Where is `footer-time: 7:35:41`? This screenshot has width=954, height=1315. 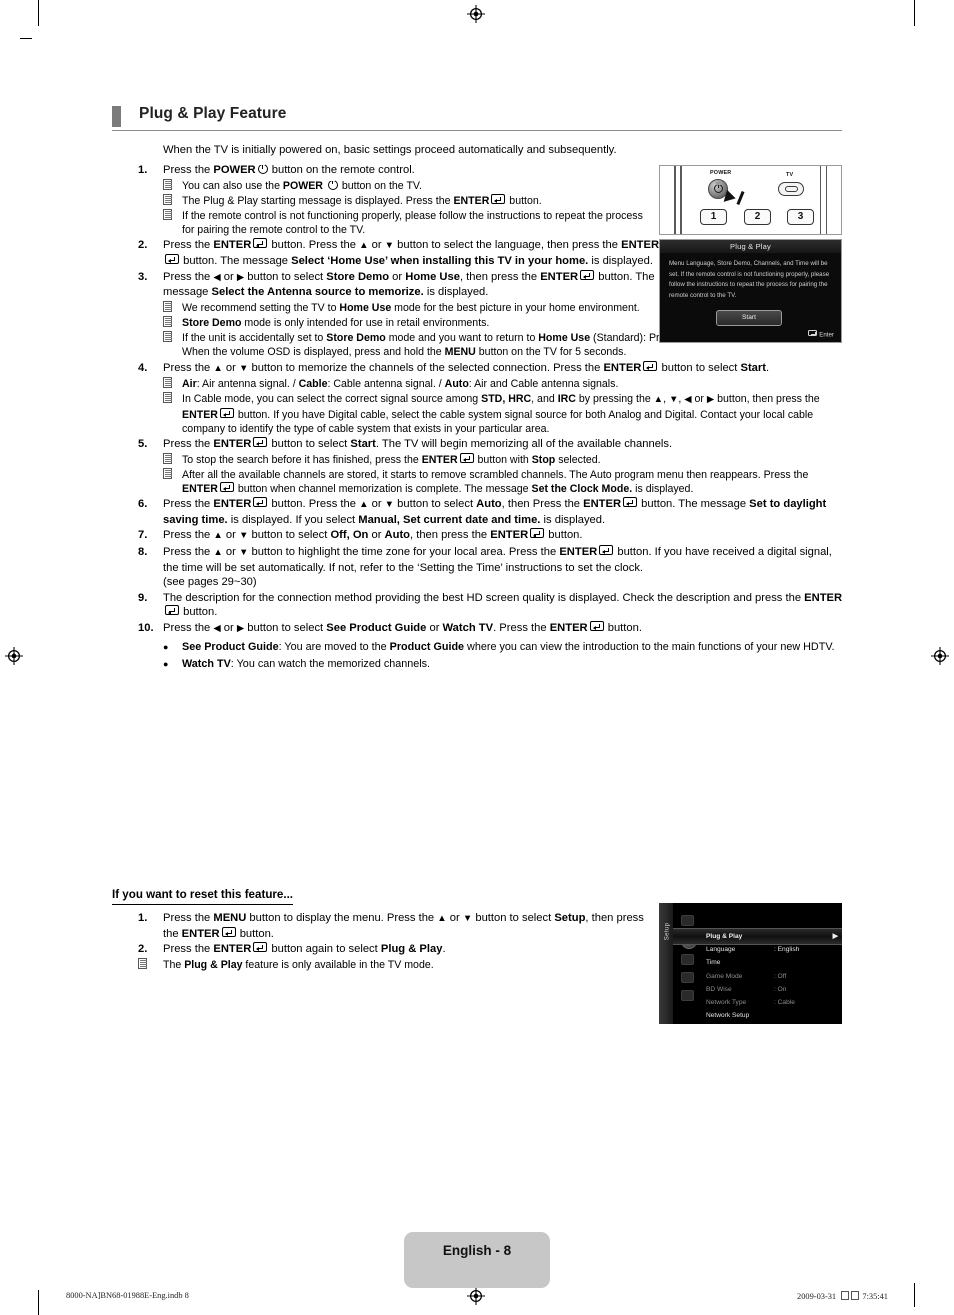
footer-time: 7:35:41 is located at coordinates (875, 1296).